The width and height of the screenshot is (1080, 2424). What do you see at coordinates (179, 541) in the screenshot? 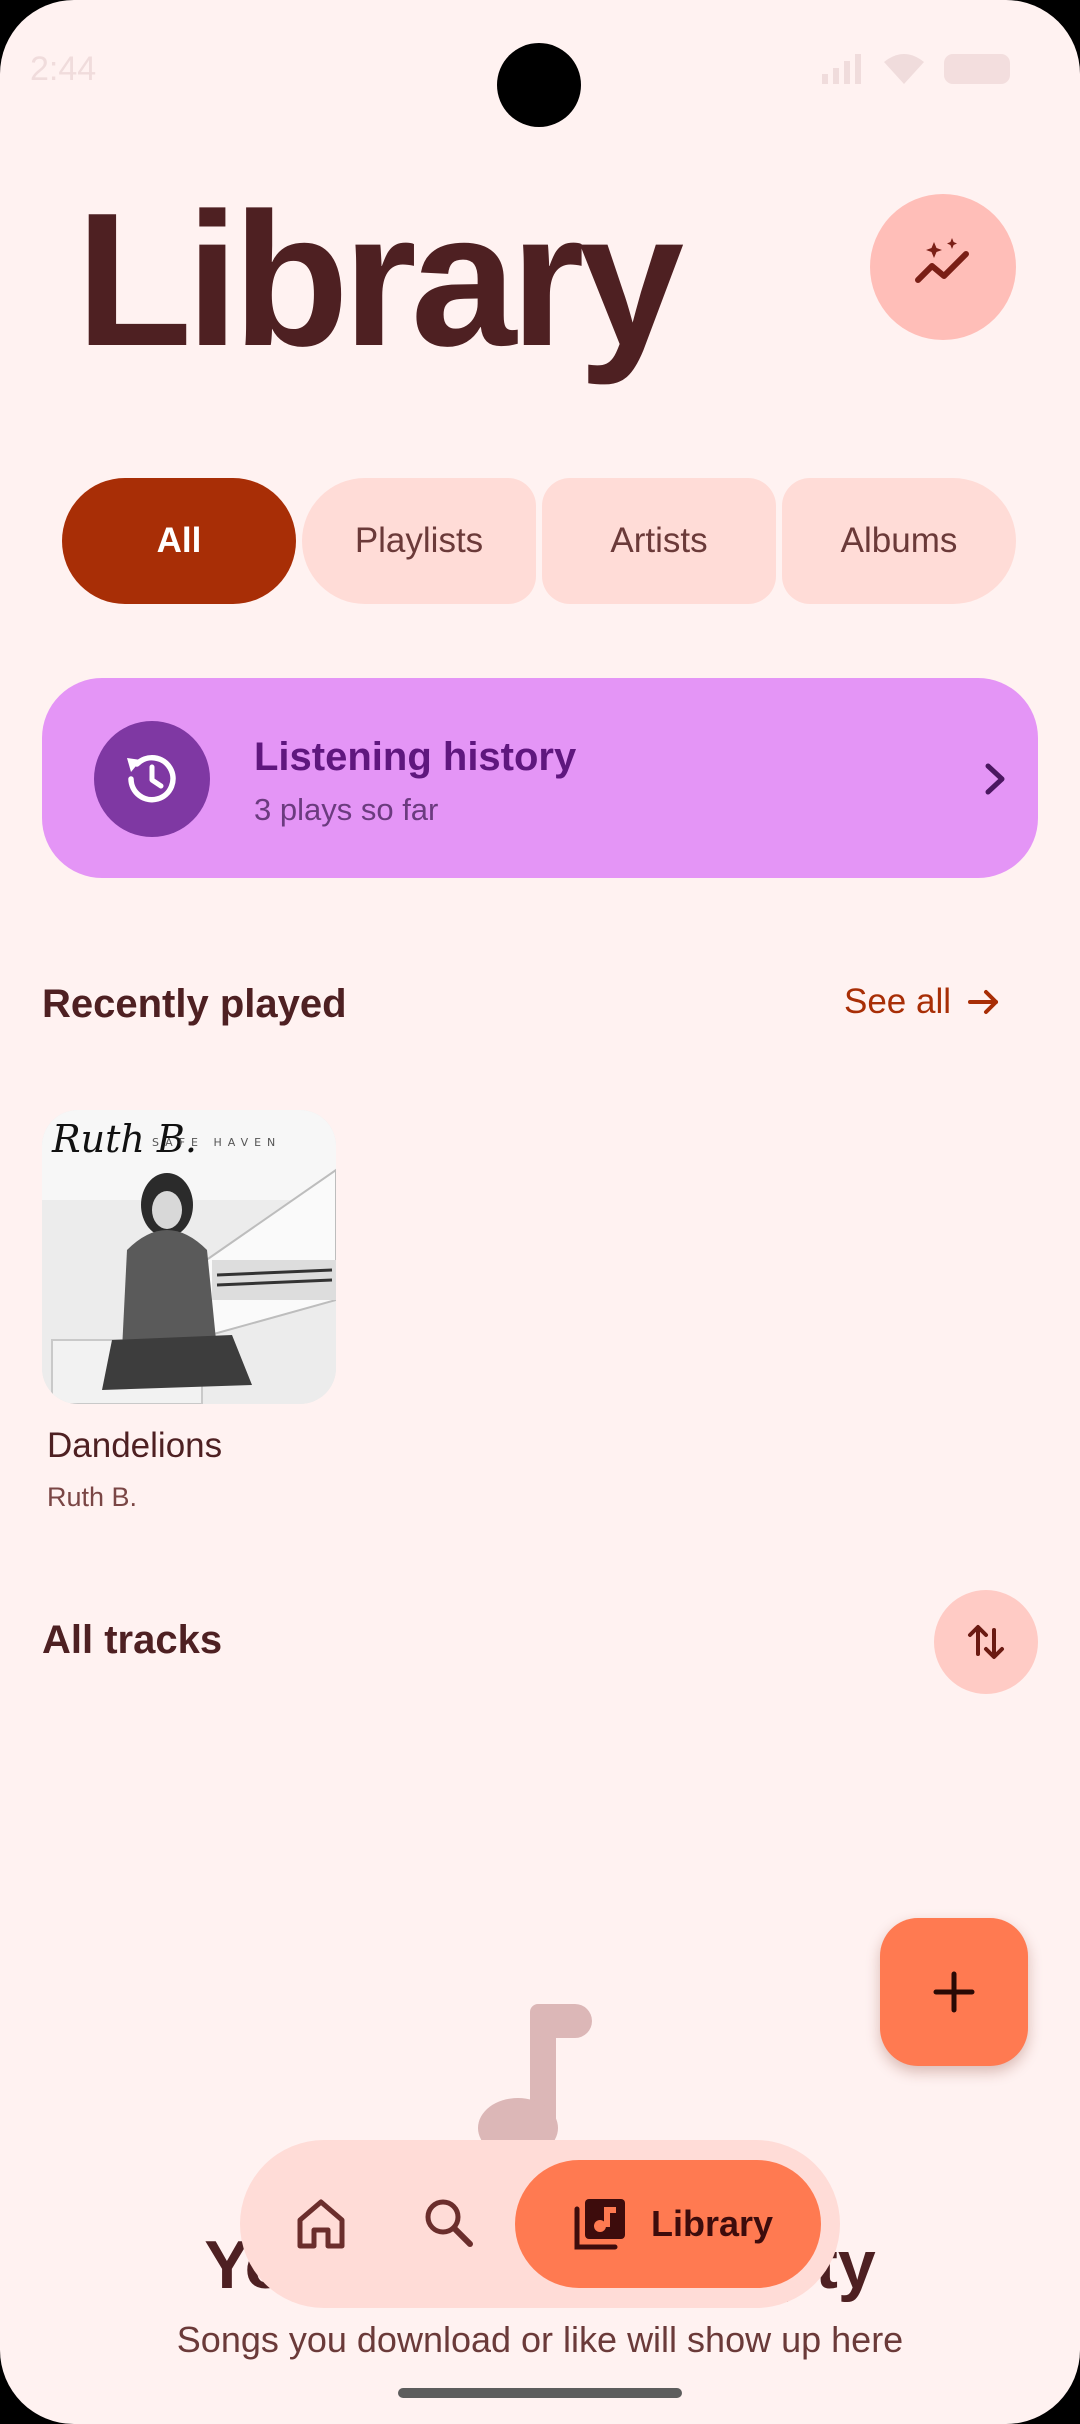
I see `chip-all: All` at bounding box center [179, 541].